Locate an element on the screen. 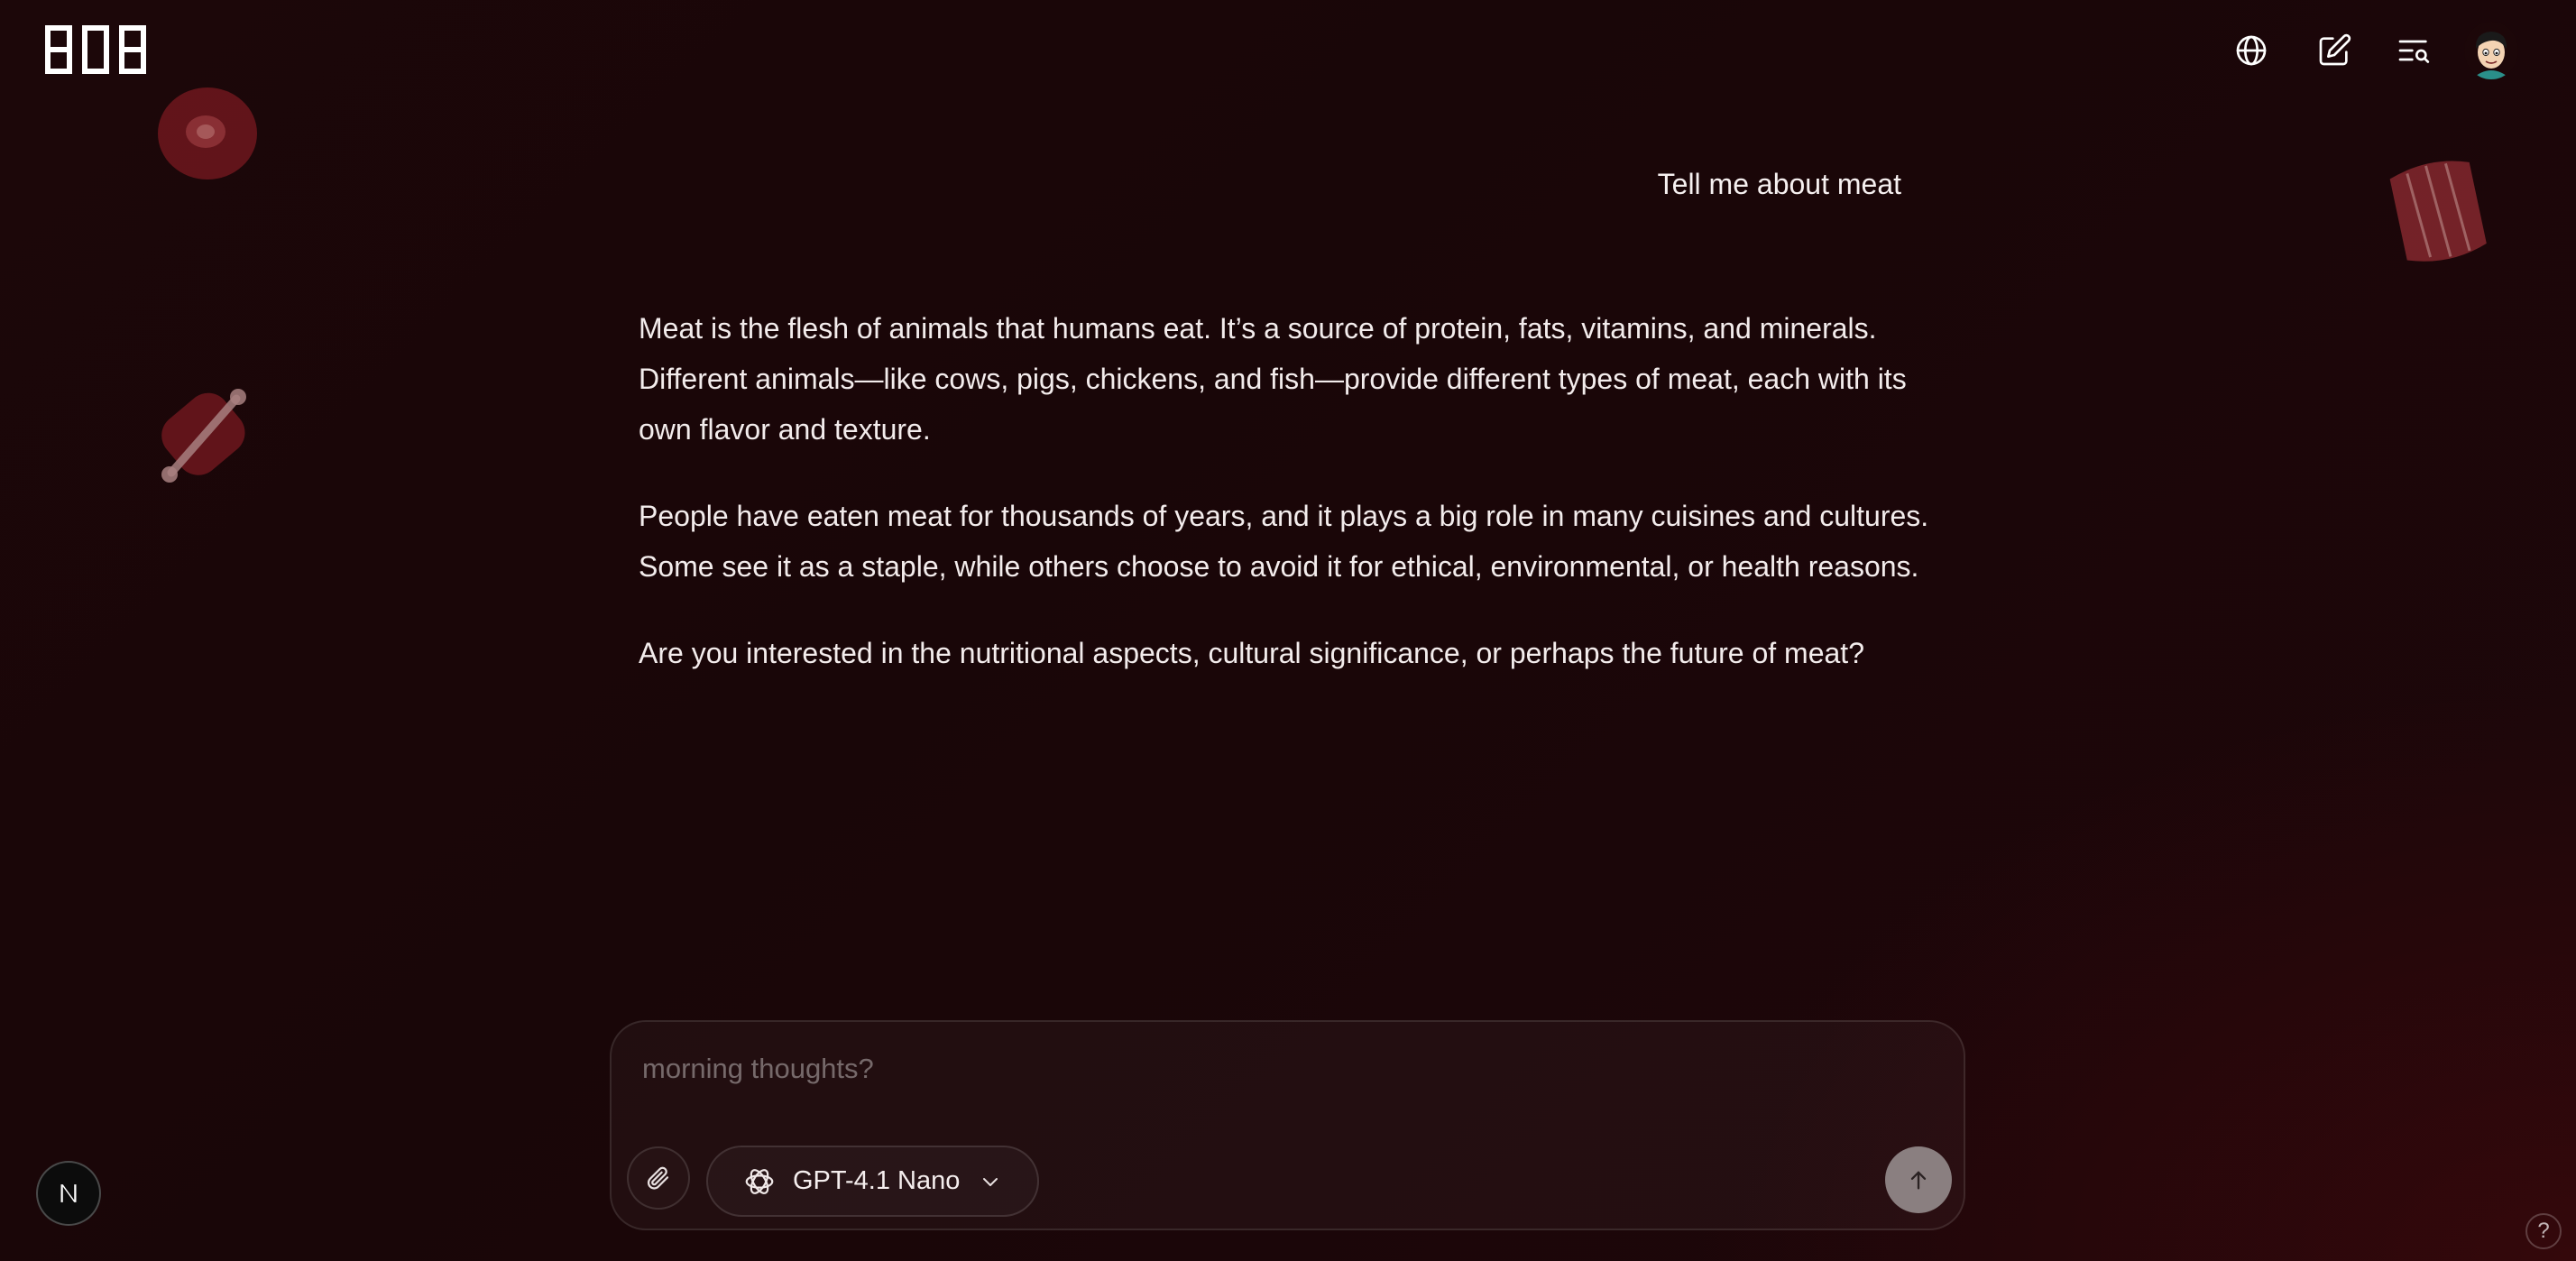  search-history-icon is located at coordinates (2413, 50).